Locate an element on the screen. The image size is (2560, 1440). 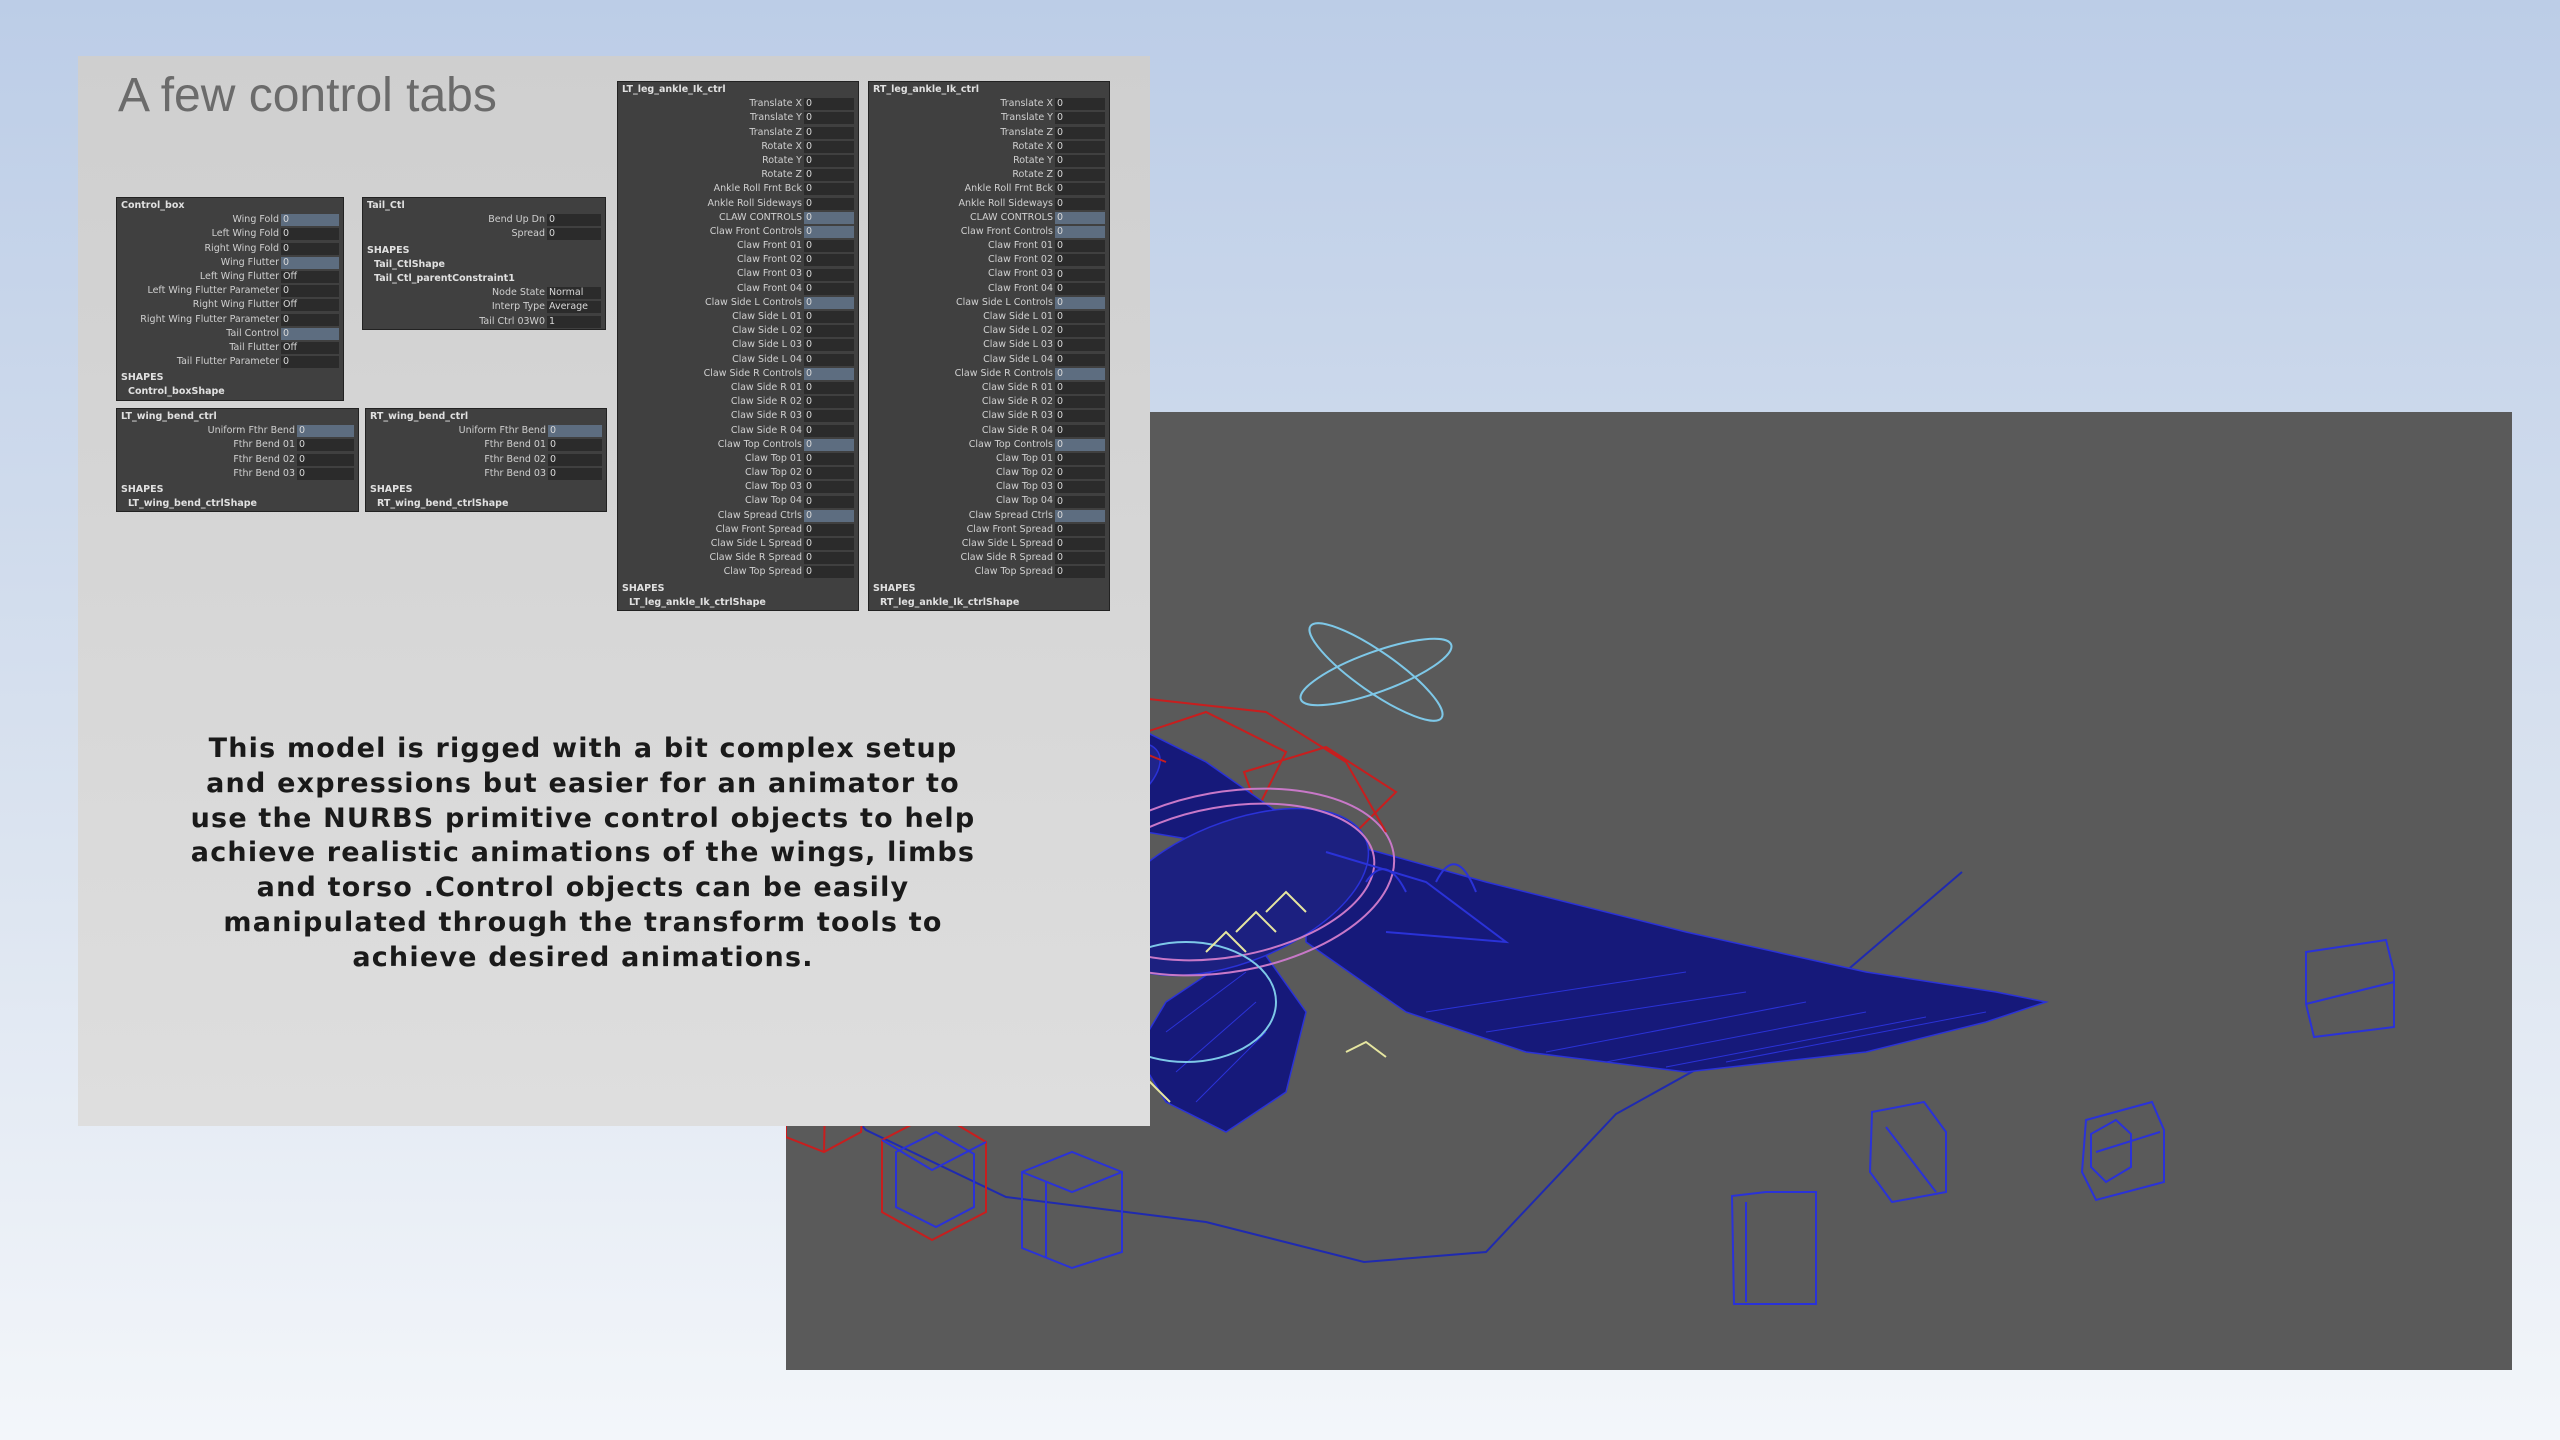
shape-node-name: LT_wing_bend_ctrlShape is located at coordinates (237, 504).